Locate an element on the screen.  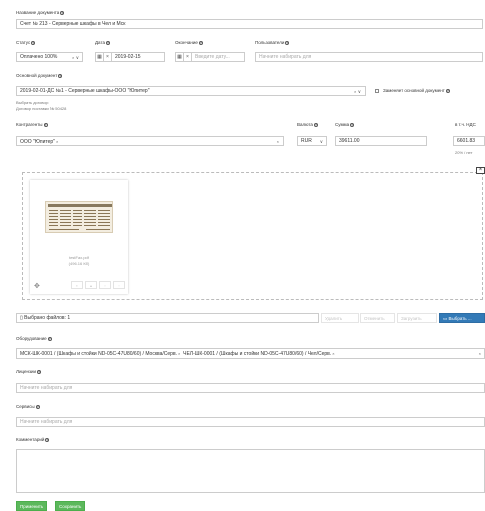
amount-label: Сумма? is located at coordinates (345, 124).